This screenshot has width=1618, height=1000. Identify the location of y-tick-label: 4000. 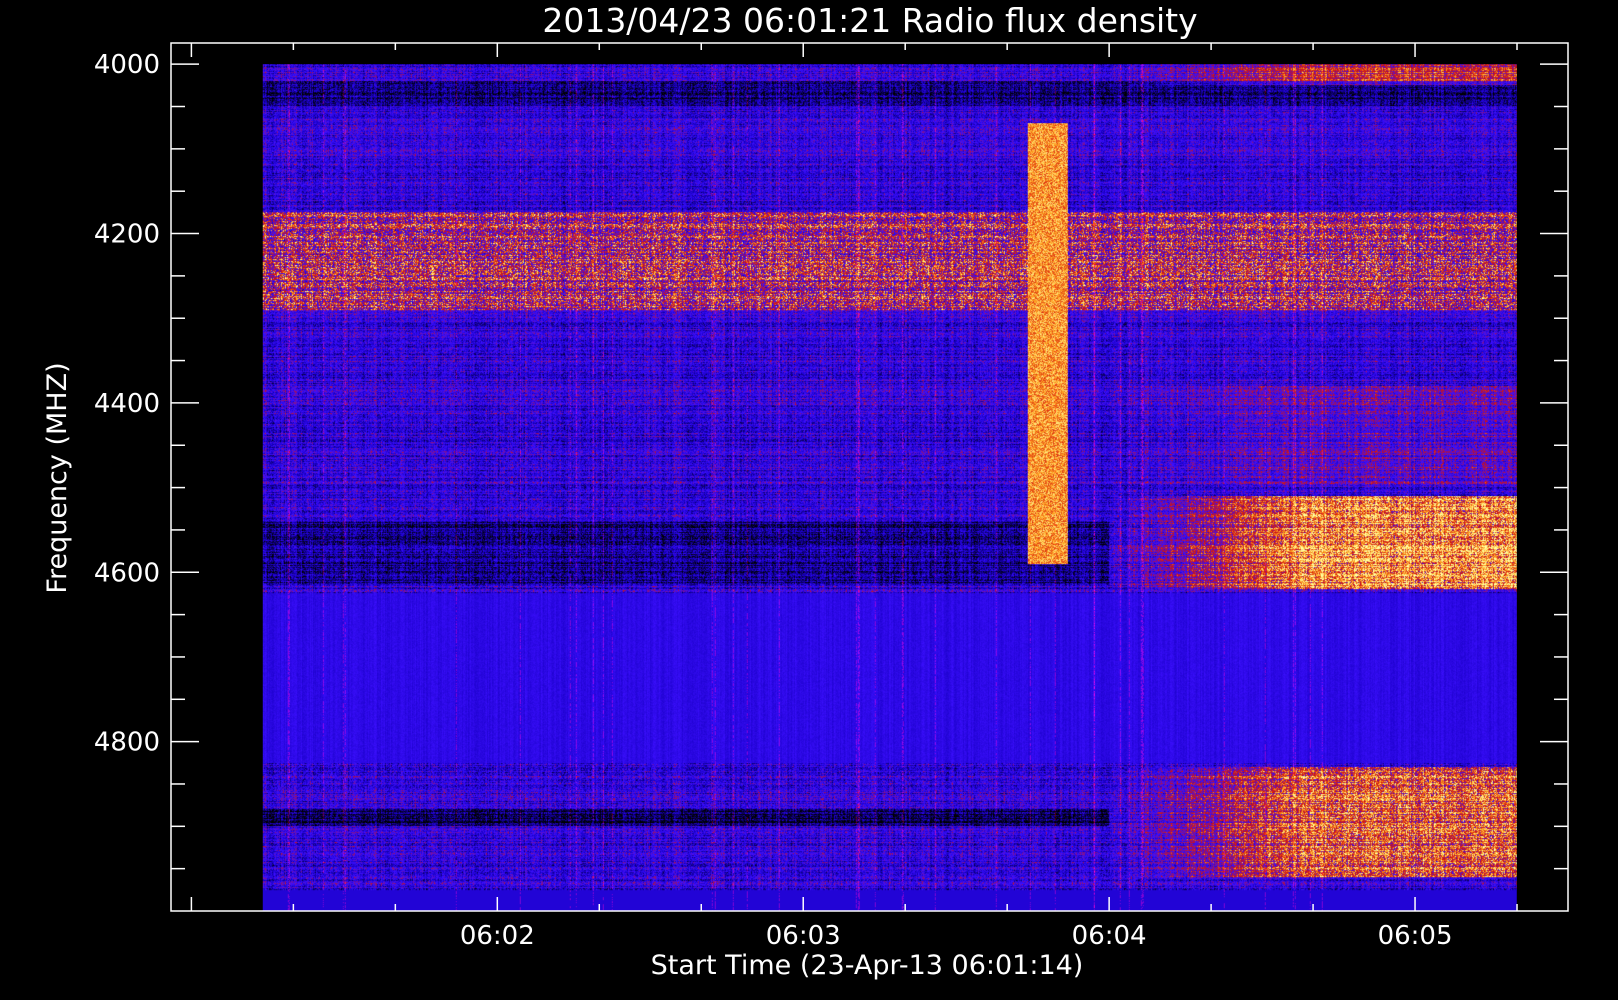
(127, 65).